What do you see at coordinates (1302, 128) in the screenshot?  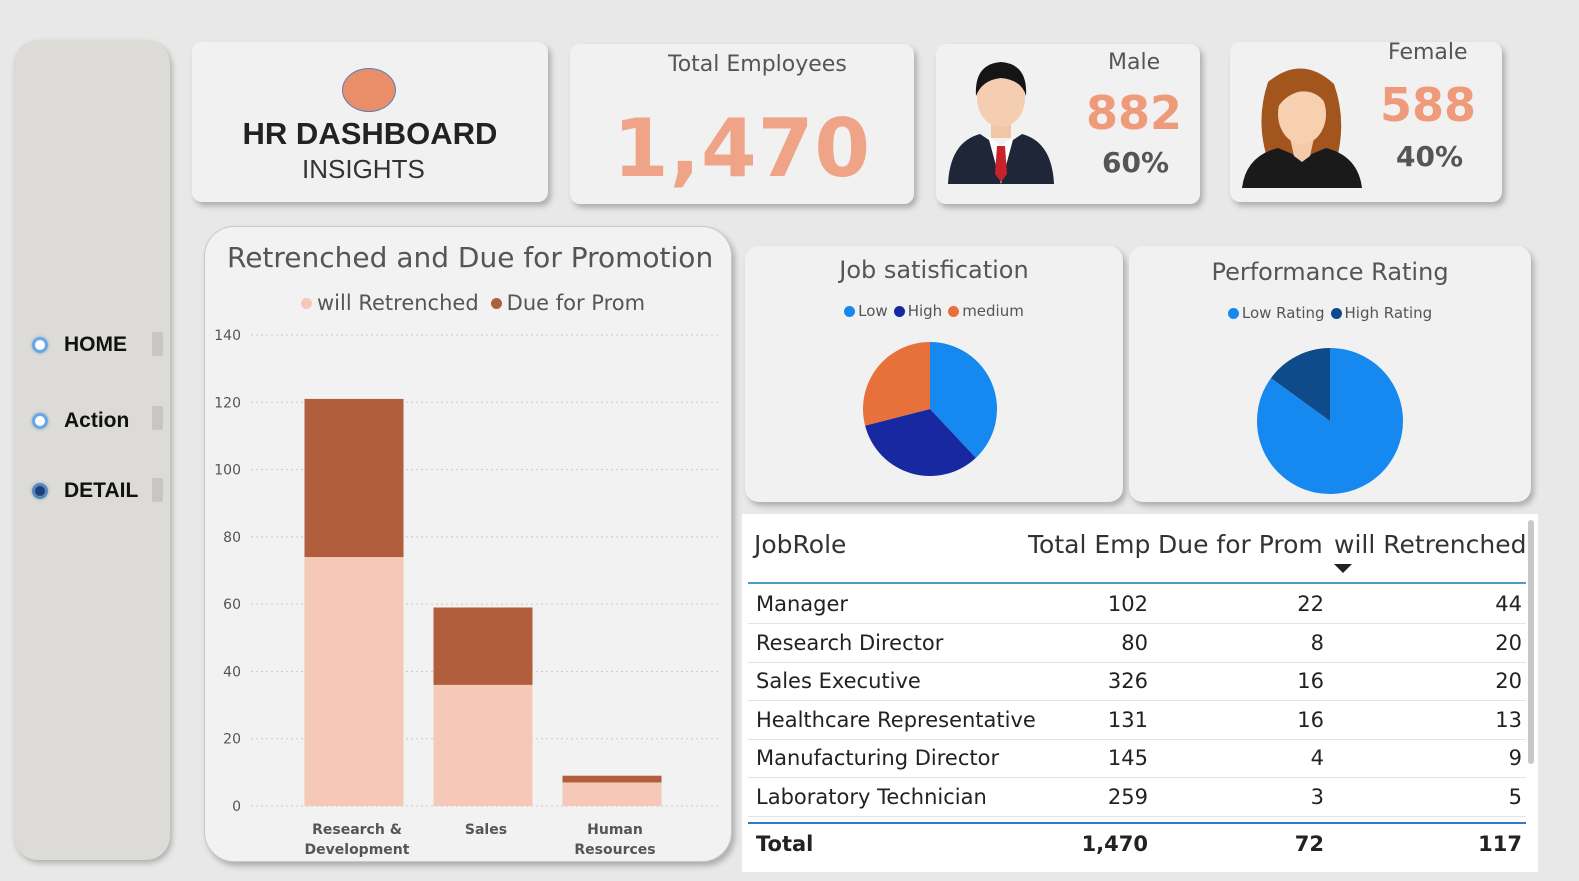 I see `female-avatar-icon` at bounding box center [1302, 128].